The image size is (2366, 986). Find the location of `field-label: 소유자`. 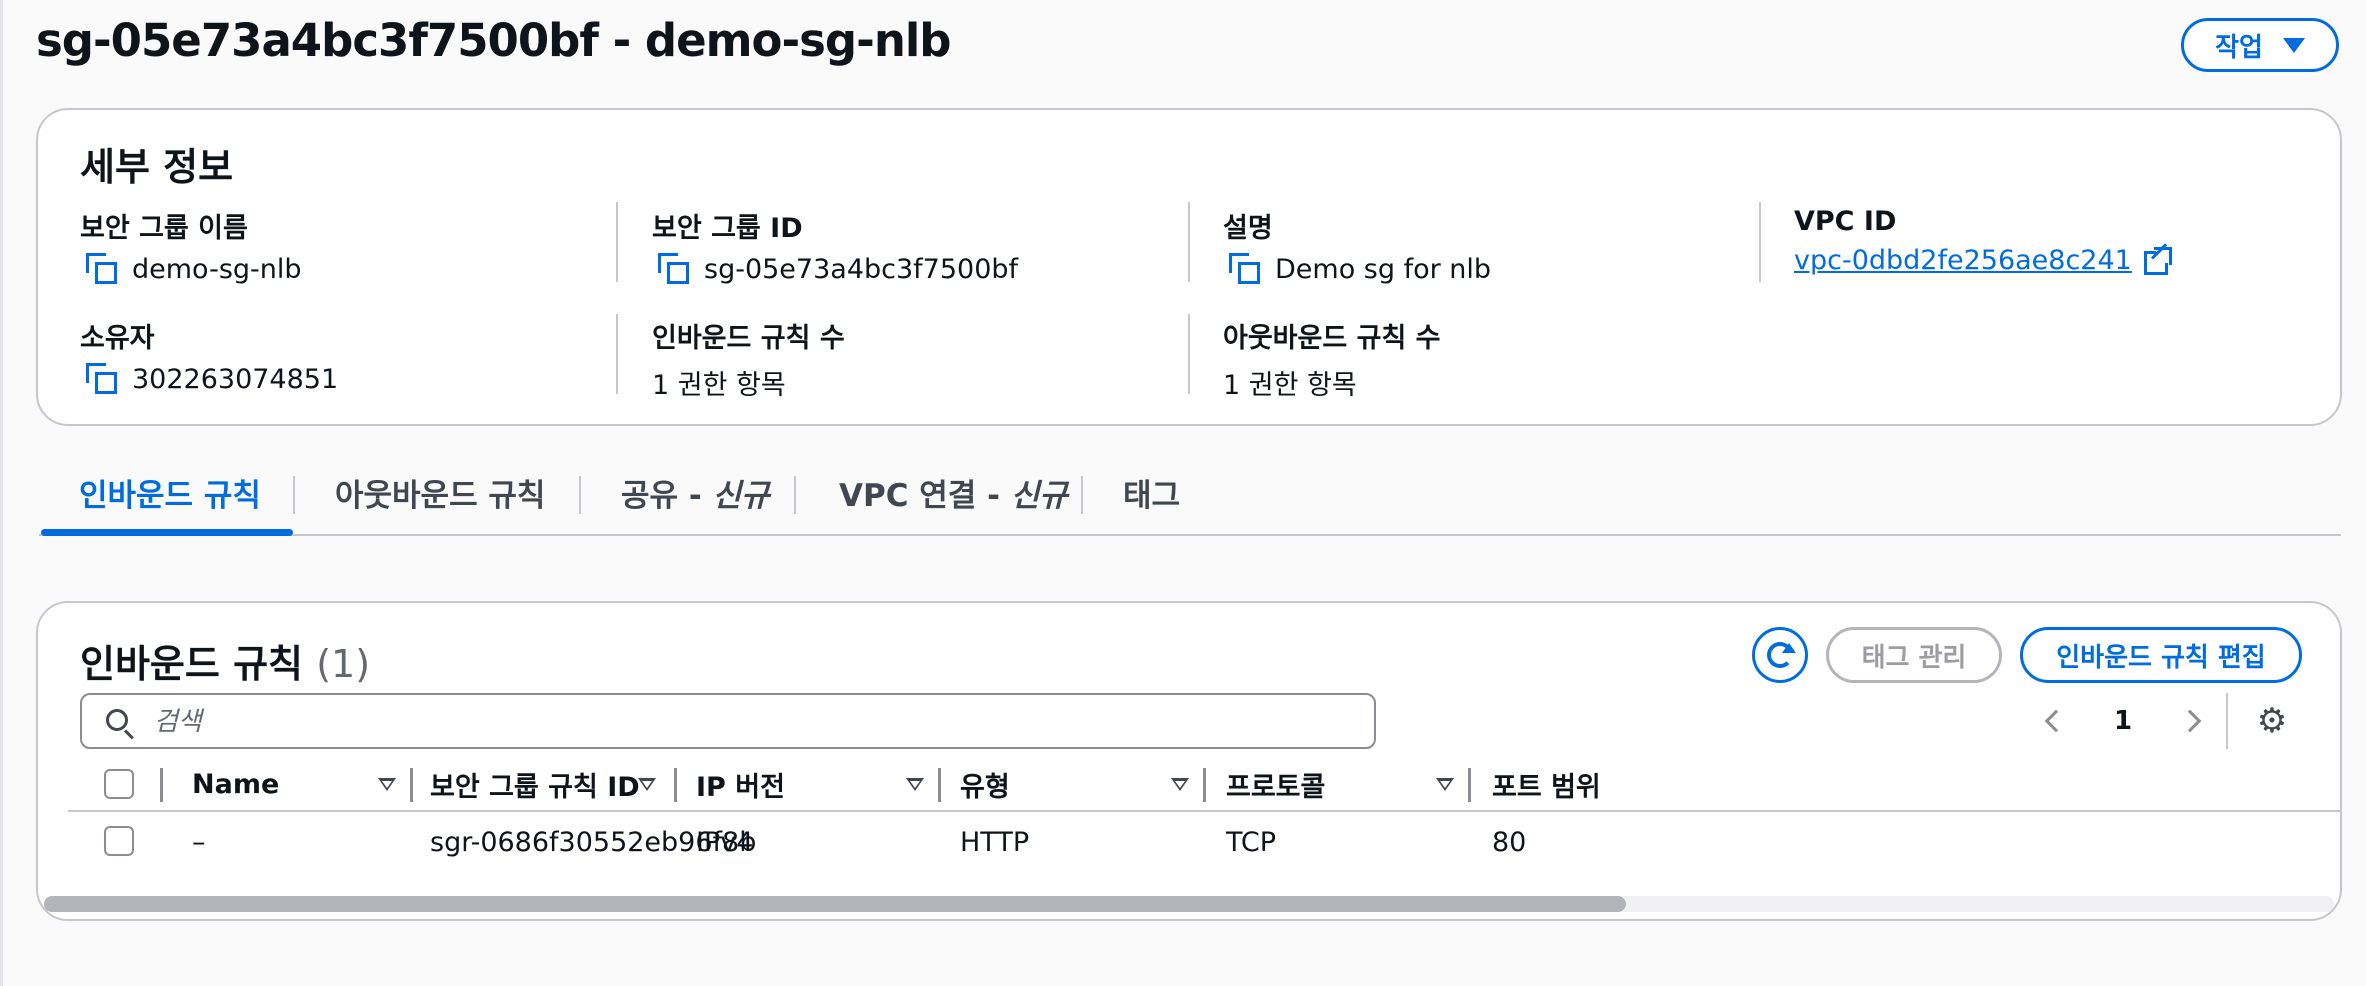

field-label: 소유자 is located at coordinates (117, 338).